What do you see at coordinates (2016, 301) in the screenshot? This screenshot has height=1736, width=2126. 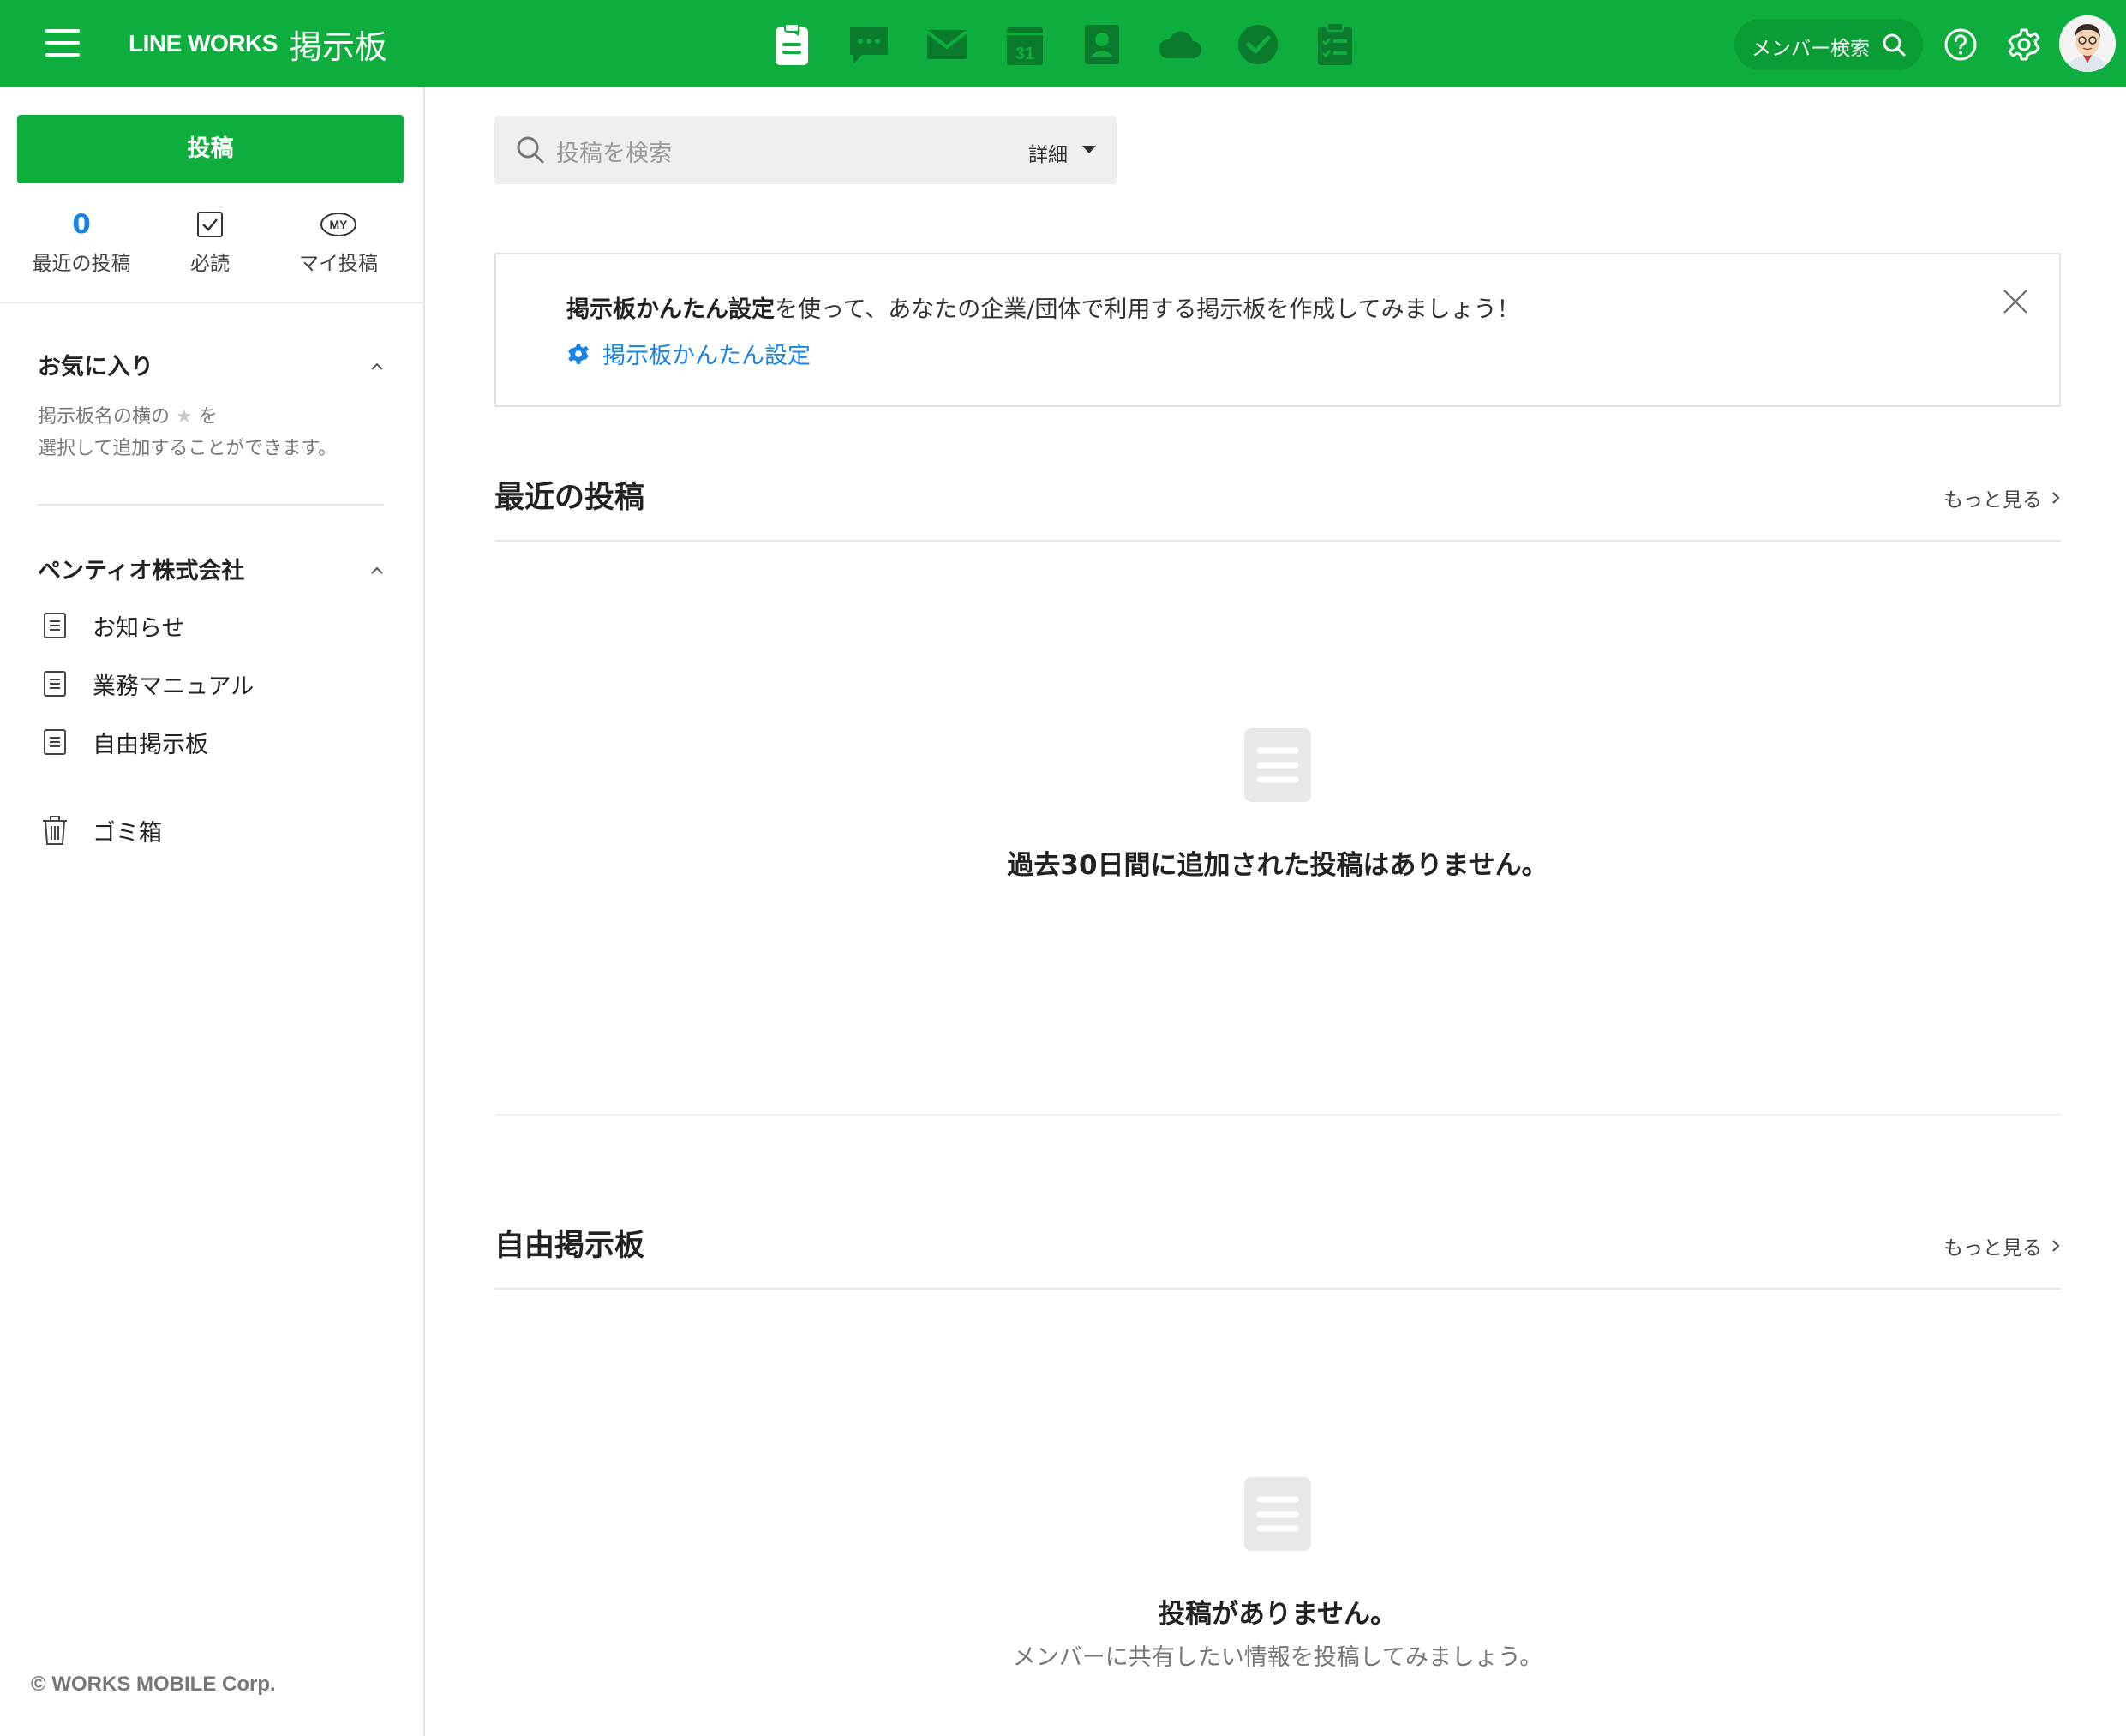 I see `close-icon` at bounding box center [2016, 301].